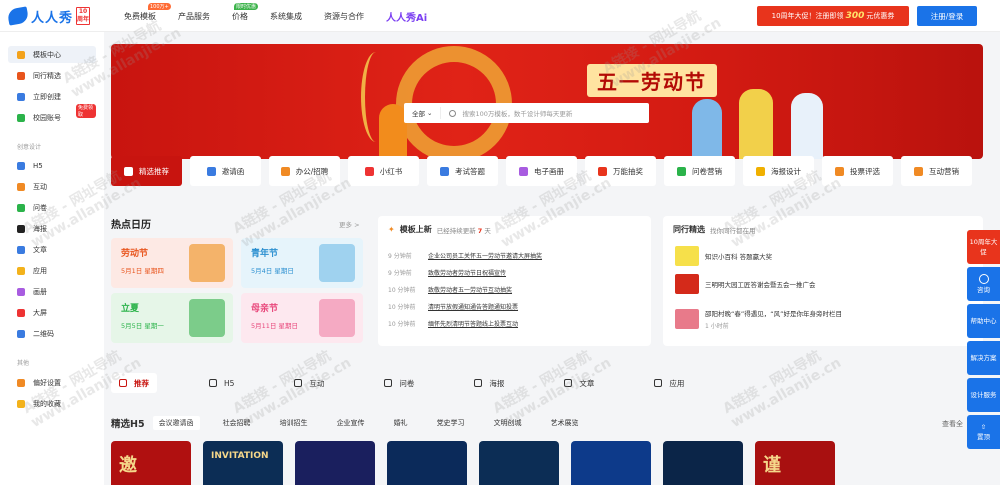 The height and width of the screenshot is (485, 1000). I want to click on sidebar-item-peers: 同行精选, so click(52, 75).